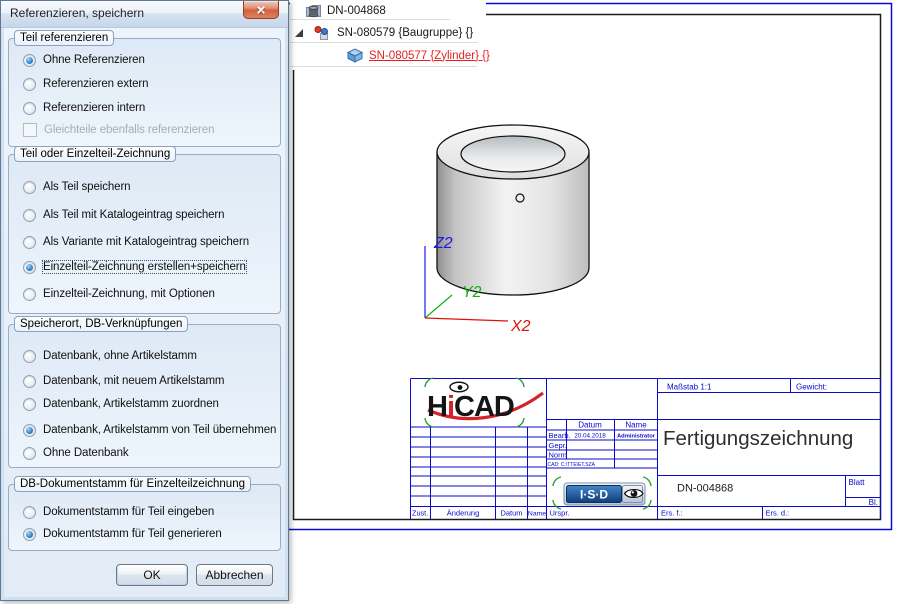 The height and width of the screenshot is (604, 900). I want to click on group-label: Teil referenzieren, so click(64, 38).